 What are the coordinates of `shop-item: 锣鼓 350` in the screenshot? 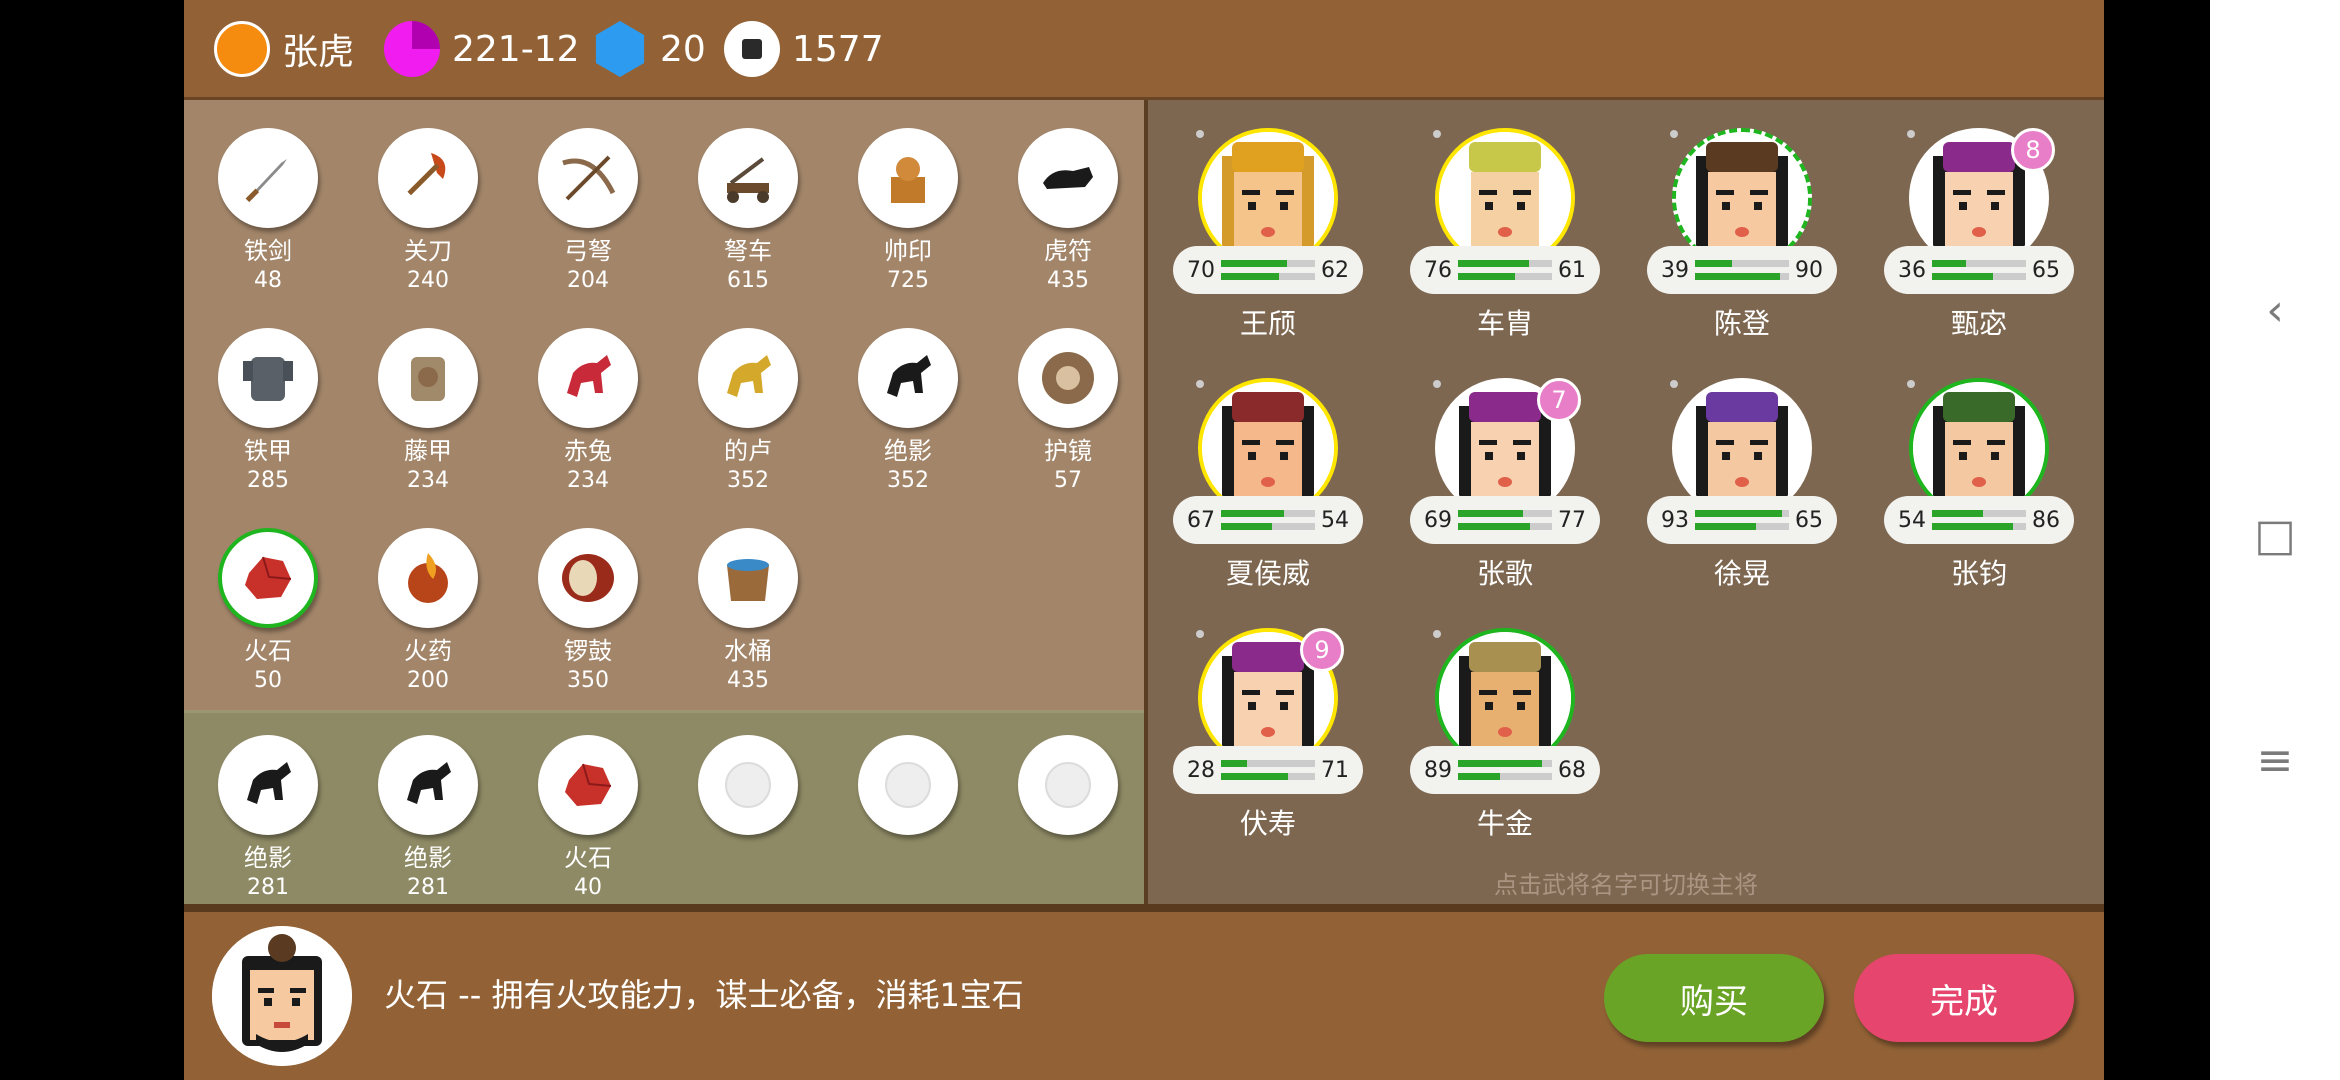 It's located at (588, 612).